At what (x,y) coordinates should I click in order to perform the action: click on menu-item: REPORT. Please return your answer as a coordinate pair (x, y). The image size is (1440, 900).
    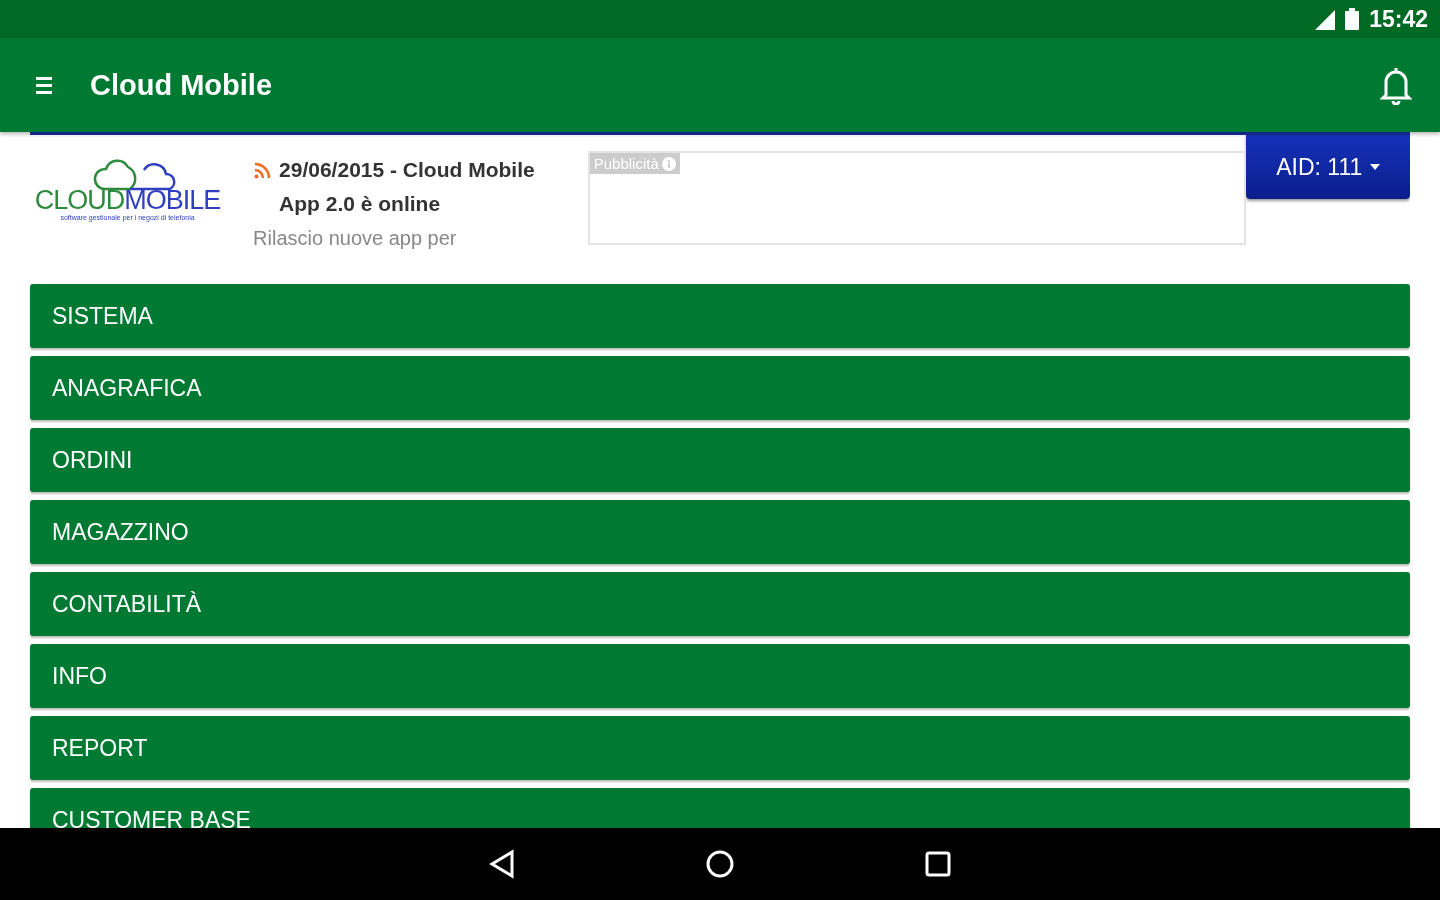
    Looking at the image, I should click on (720, 748).